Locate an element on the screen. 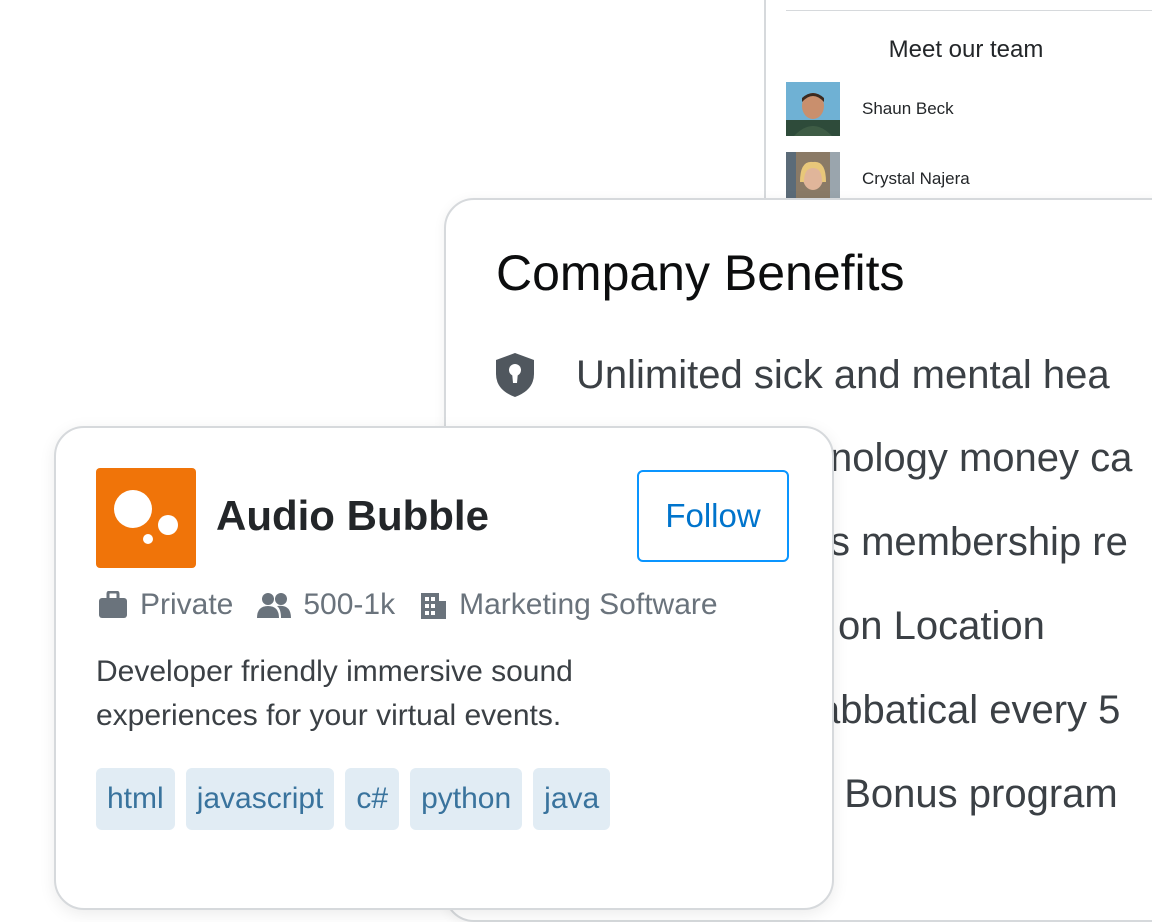 The height and width of the screenshot is (922, 1152). follow-button: Follow is located at coordinates (713, 516).